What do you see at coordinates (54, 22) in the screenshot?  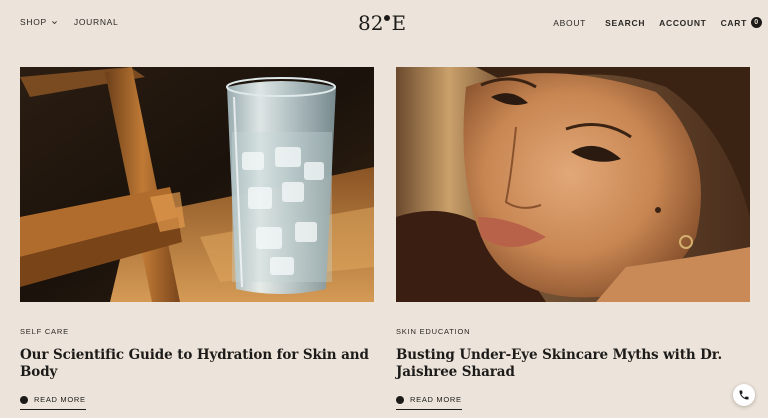 I see `chevron-down-icon` at bounding box center [54, 22].